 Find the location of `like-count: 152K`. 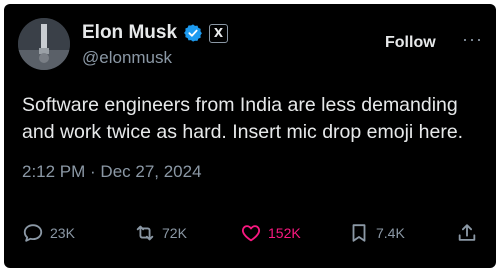

like-count: 152K is located at coordinates (284, 233).